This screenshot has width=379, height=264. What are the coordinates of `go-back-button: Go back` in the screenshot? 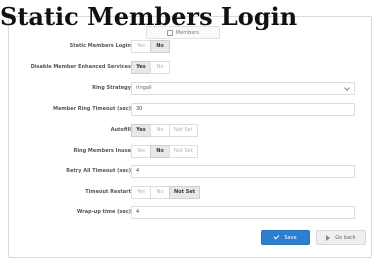 It's located at (341, 237).